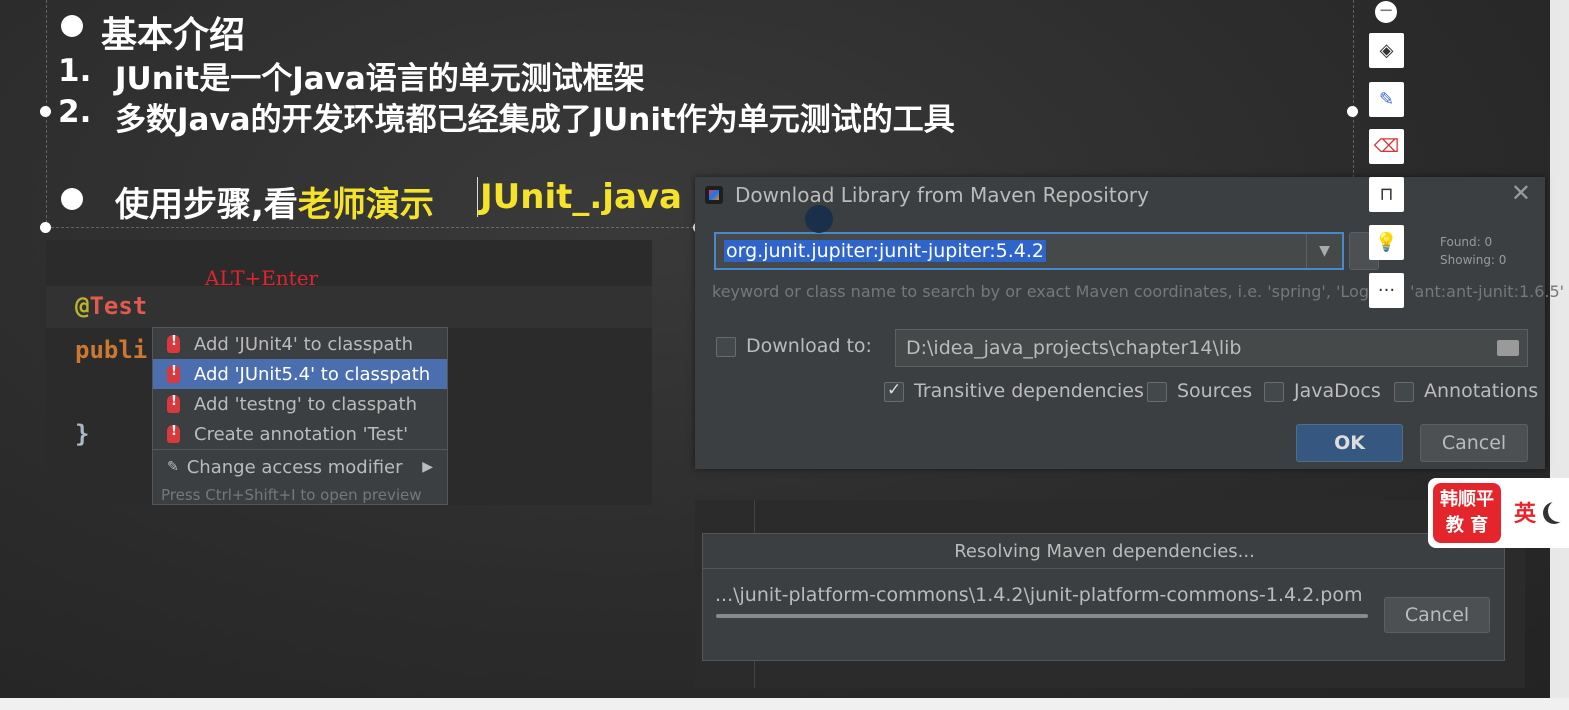 The image size is (1569, 710). I want to click on shortcut-annotation: ALT+Enter, so click(262, 278).